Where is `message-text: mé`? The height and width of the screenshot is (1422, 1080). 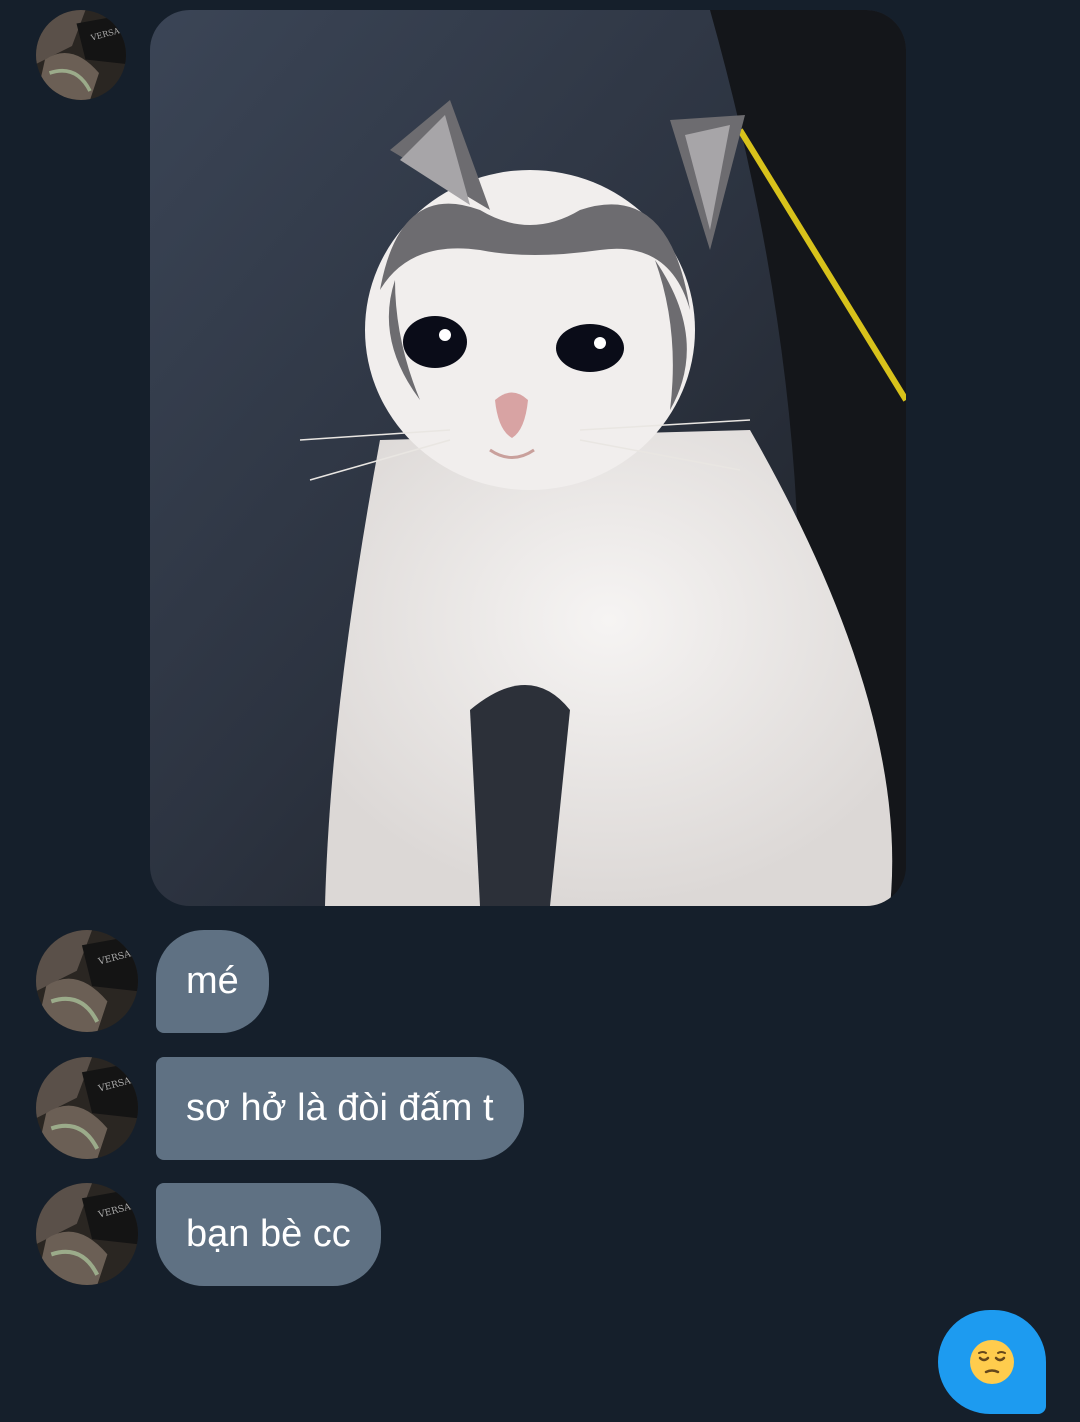
message-text: mé is located at coordinates (212, 981).